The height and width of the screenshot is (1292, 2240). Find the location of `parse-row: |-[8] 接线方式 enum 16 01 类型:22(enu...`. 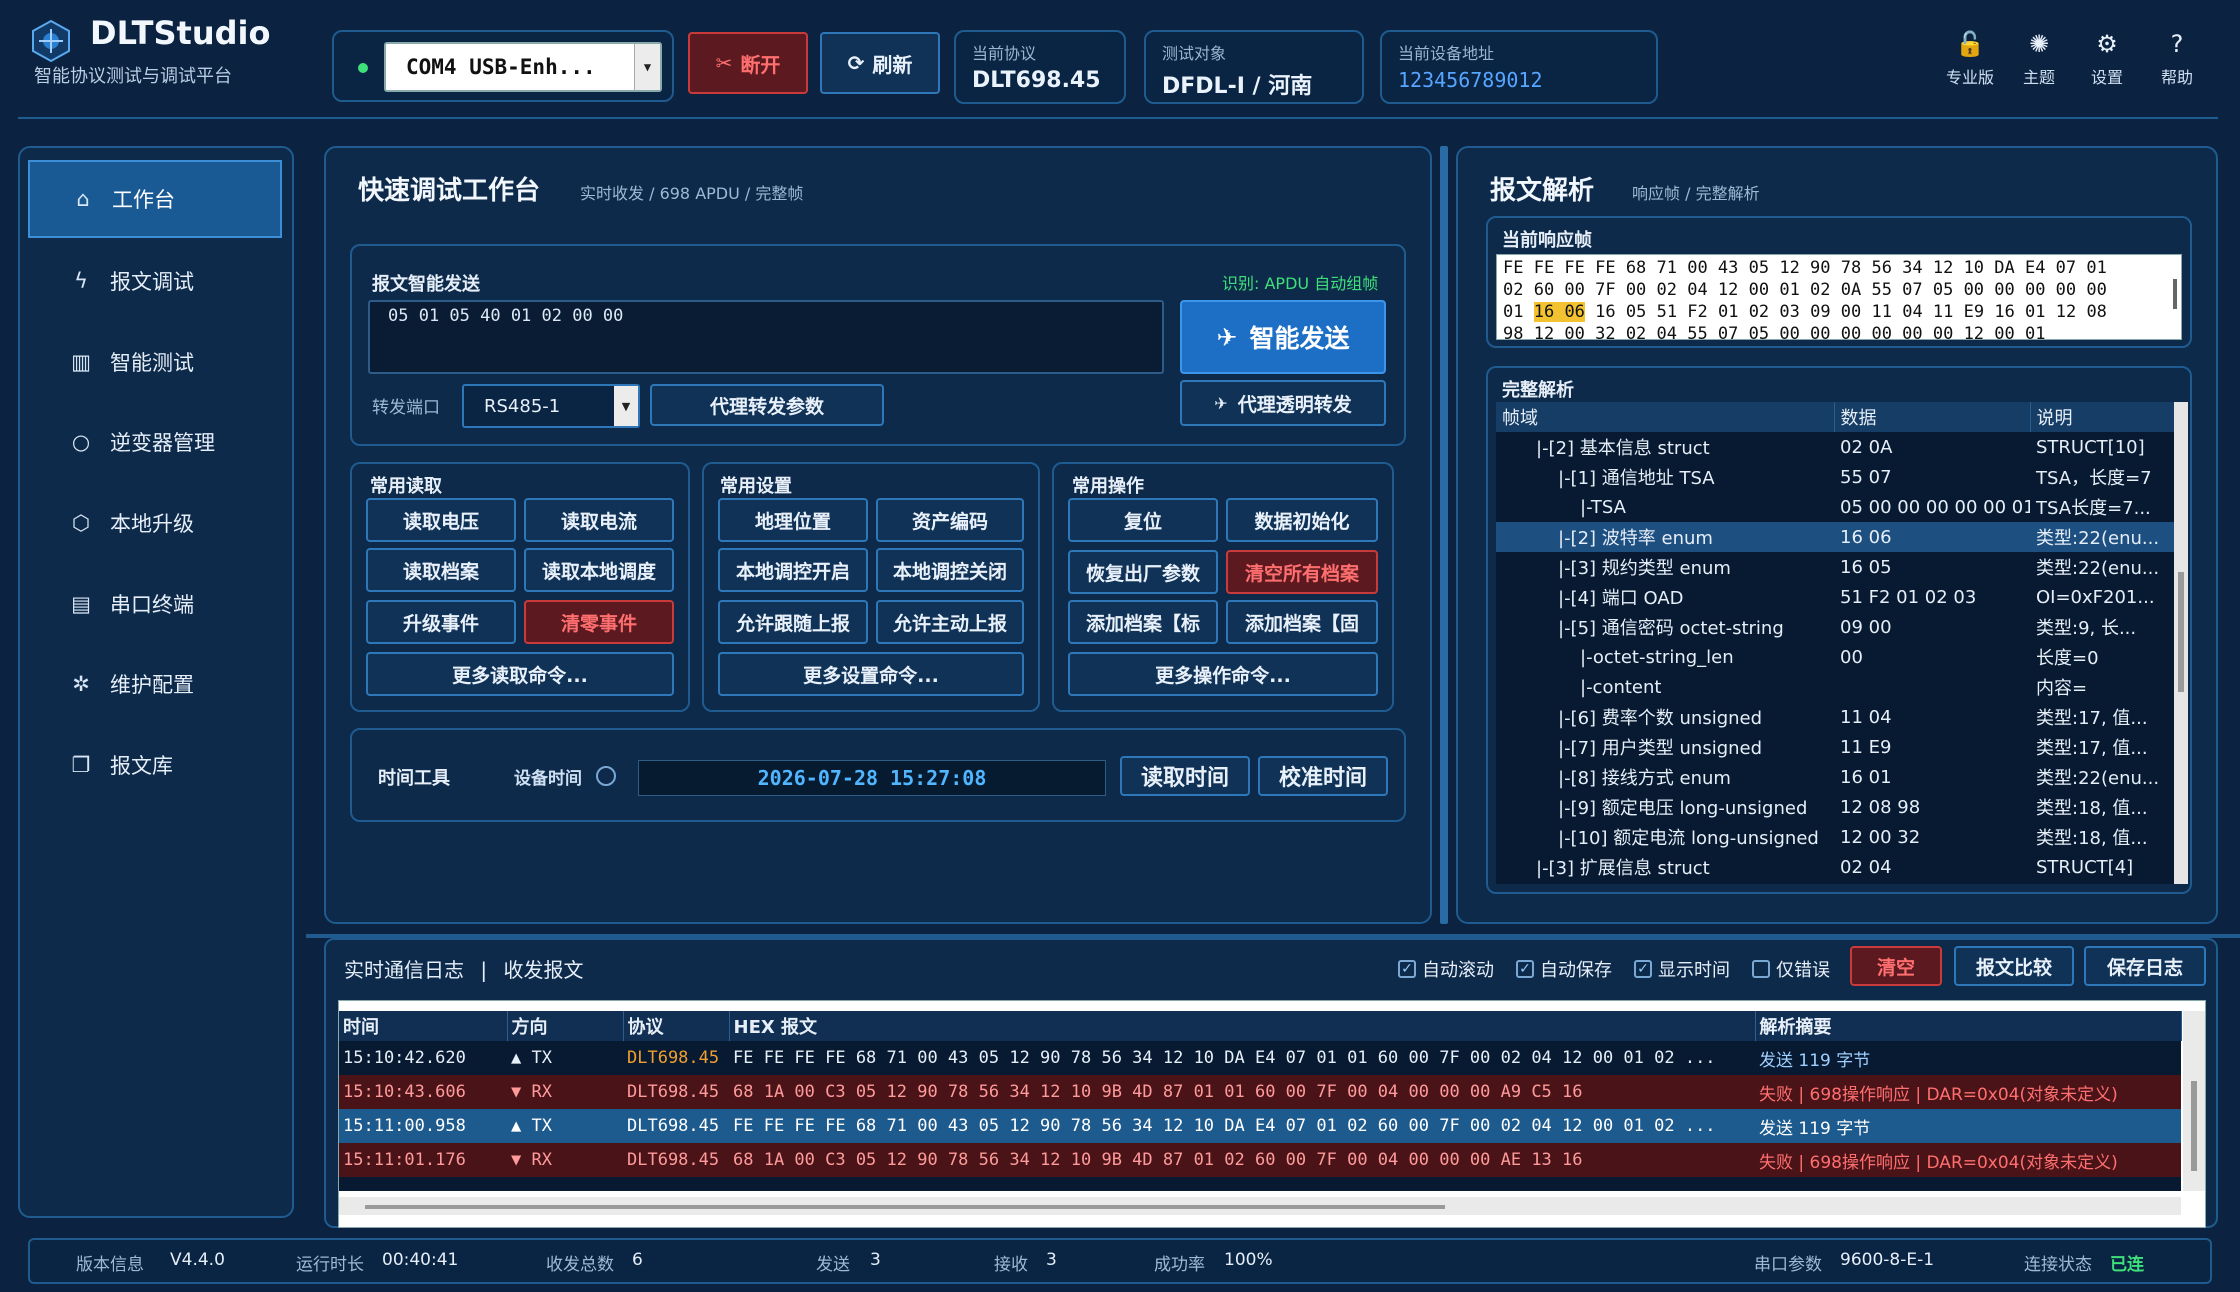

parse-row: |-[8] 接线方式 enum 16 01 类型:22(enu... is located at coordinates (1835, 777).